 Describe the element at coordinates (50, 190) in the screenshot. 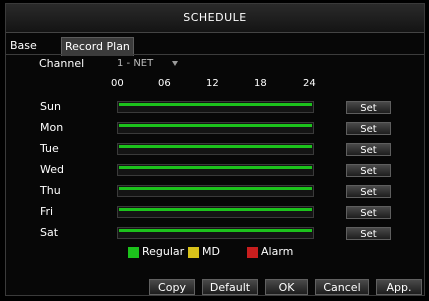

I see `day-label-thu: Thu` at that location.